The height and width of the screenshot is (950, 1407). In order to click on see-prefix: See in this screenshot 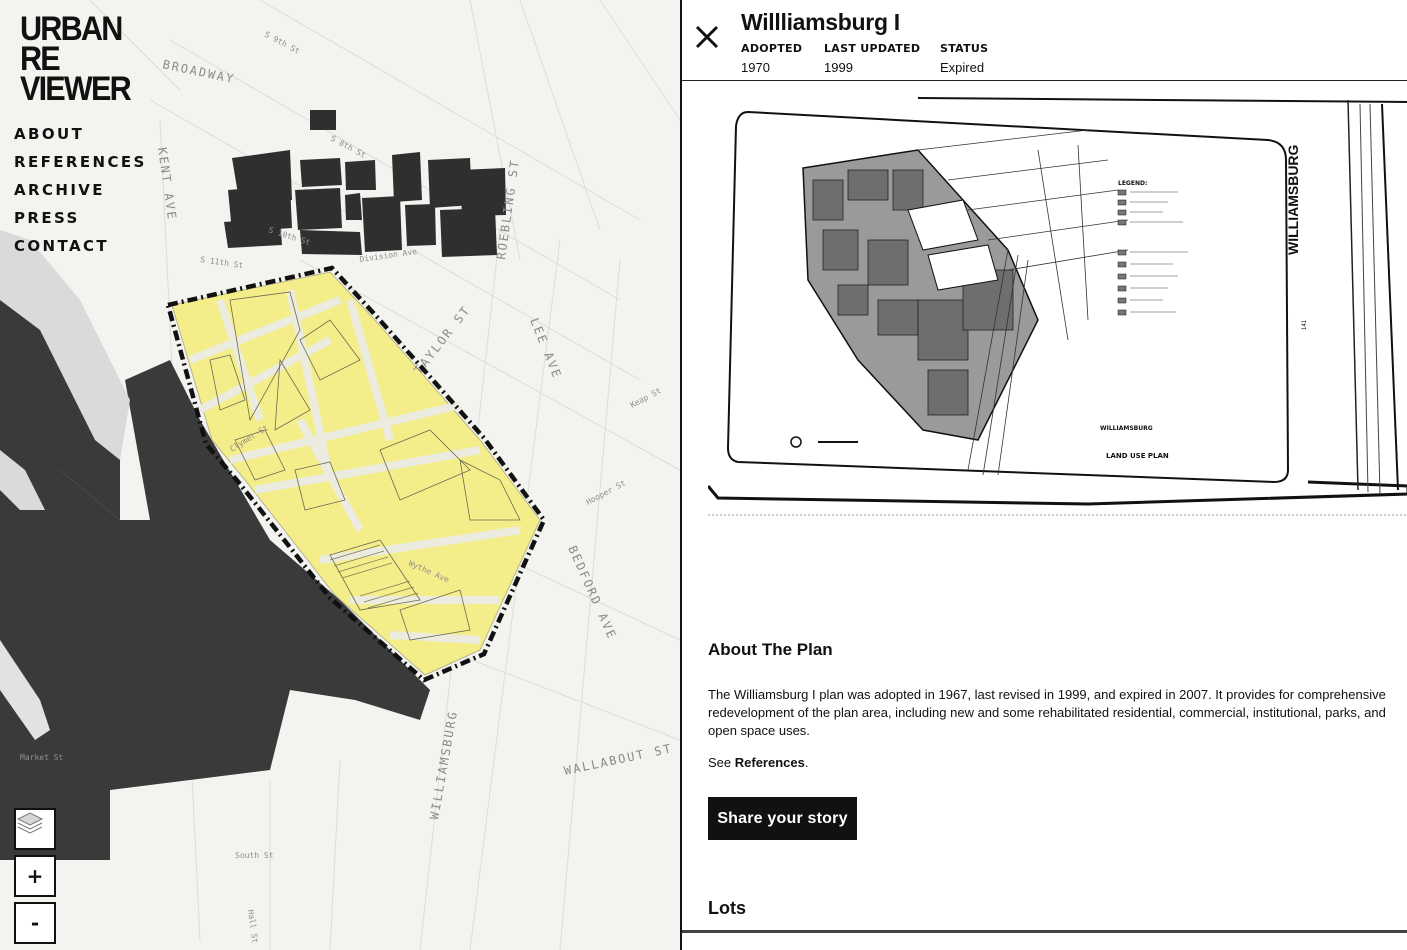, I will do `click(721, 762)`.